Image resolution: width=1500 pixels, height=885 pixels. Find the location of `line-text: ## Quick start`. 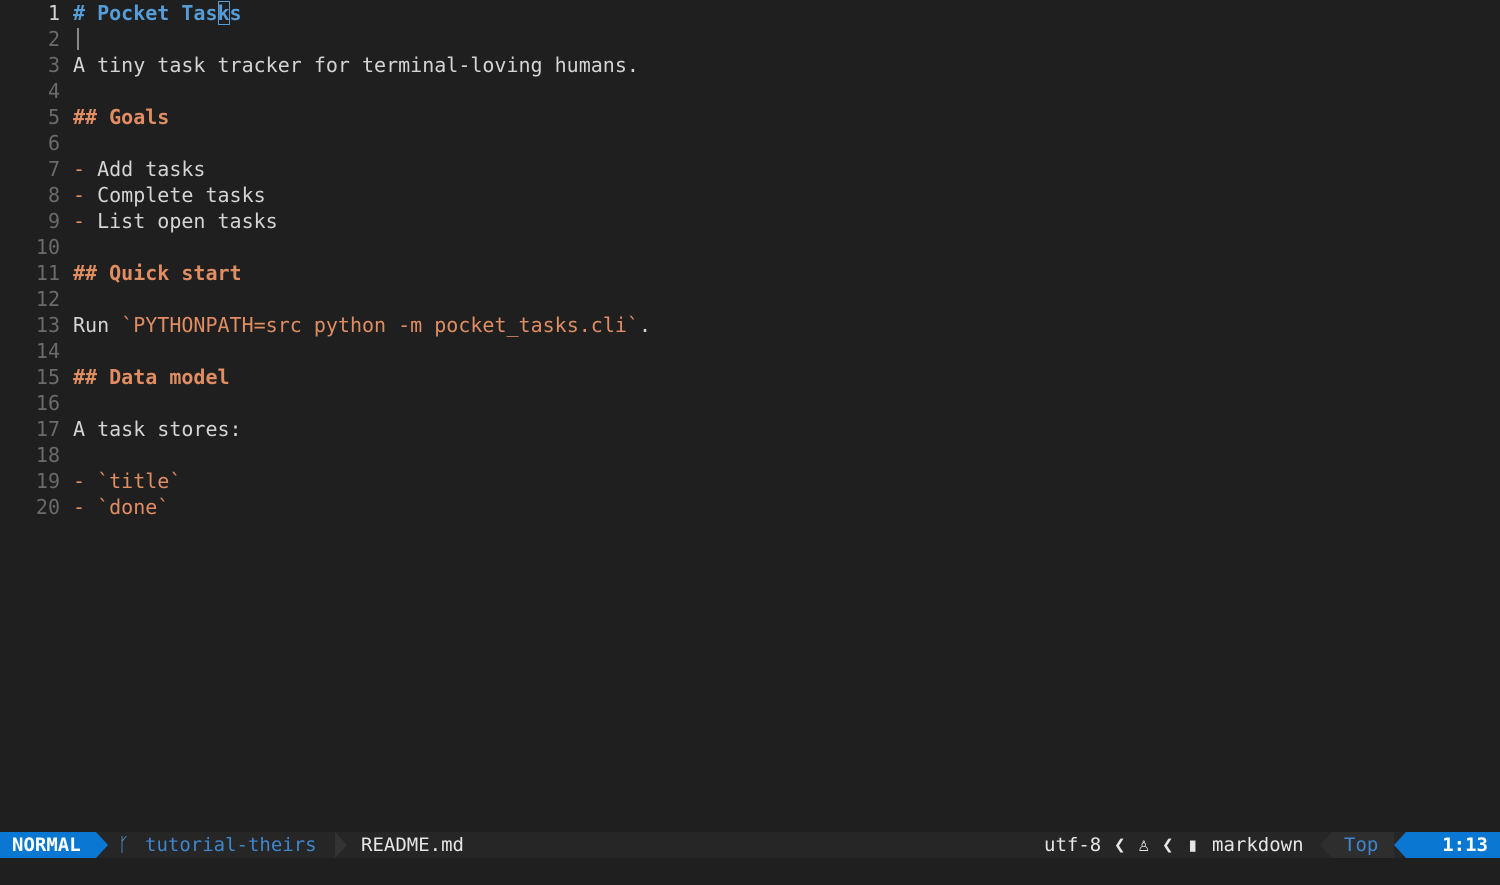

line-text: ## Quick start is located at coordinates (157, 273).